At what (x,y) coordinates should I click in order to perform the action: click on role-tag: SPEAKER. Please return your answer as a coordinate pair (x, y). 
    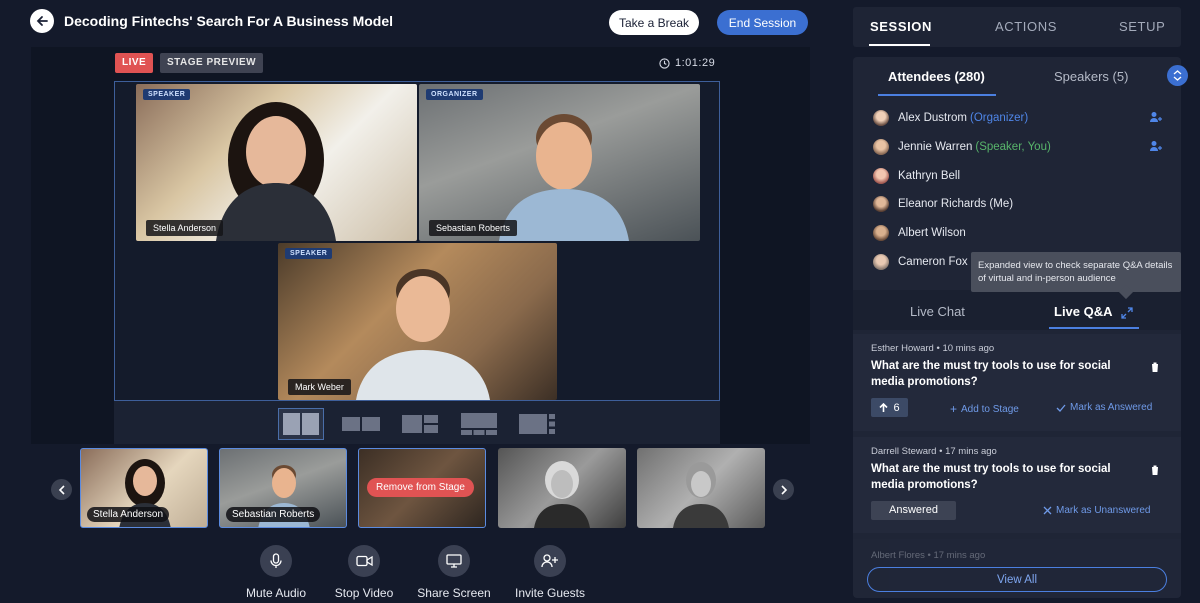
    Looking at the image, I should click on (167, 94).